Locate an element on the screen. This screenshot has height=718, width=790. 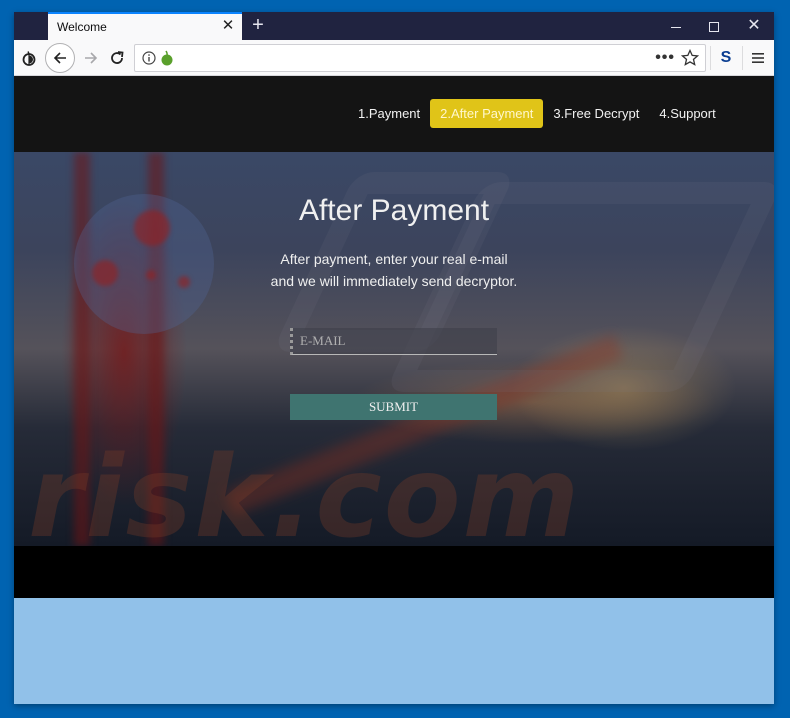
arrow-left-icon is located at coordinates (59, 58).